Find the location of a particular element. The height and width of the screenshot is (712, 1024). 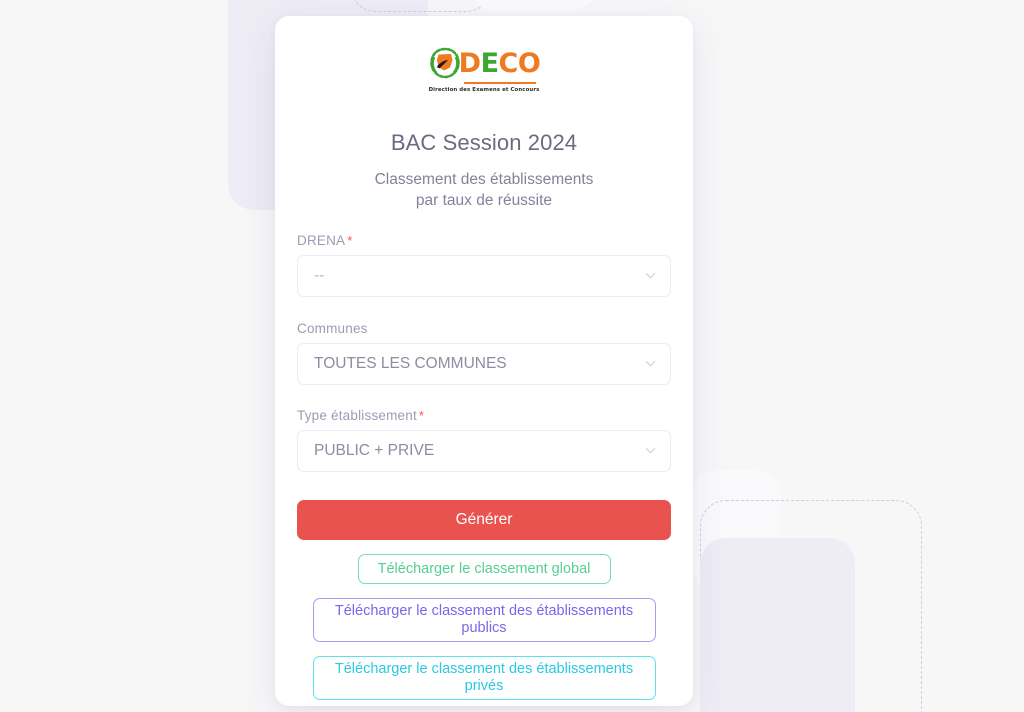

communes-label-text: Communes is located at coordinates (332, 329).